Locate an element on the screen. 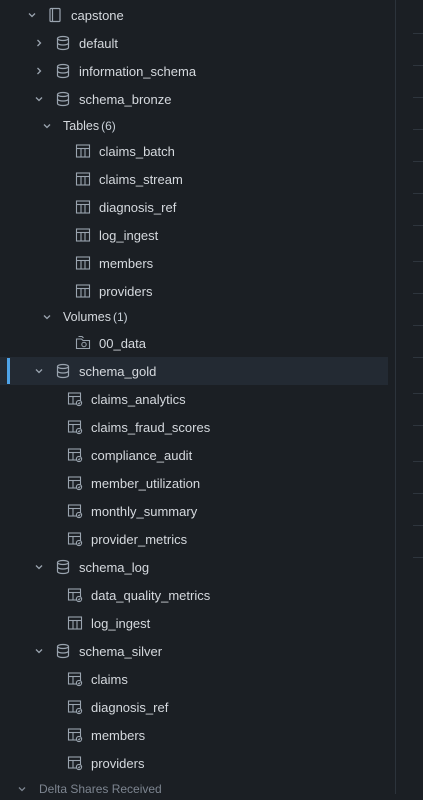 The height and width of the screenshot is (800, 423). tree-item-label: provider_metrics is located at coordinates (139, 539).